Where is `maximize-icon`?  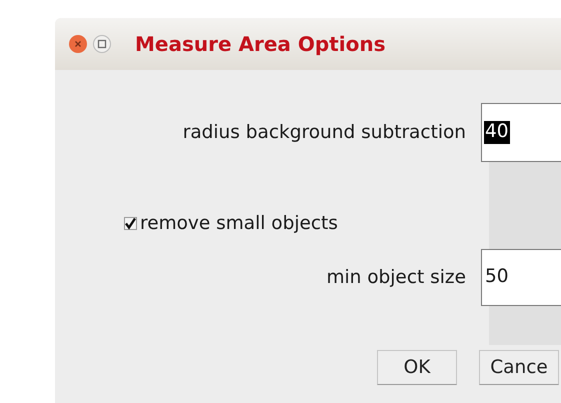 maximize-icon is located at coordinates (102, 44).